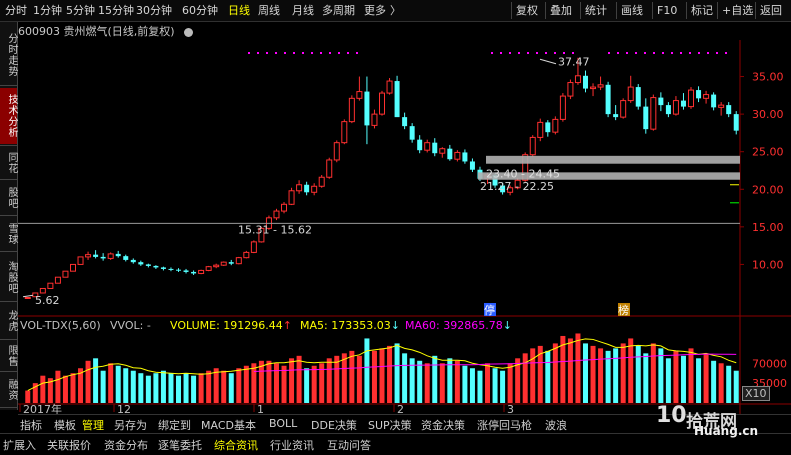  Describe the element at coordinates (768, 114) in the screenshot. I see `price-label-1: 30.00` at that location.